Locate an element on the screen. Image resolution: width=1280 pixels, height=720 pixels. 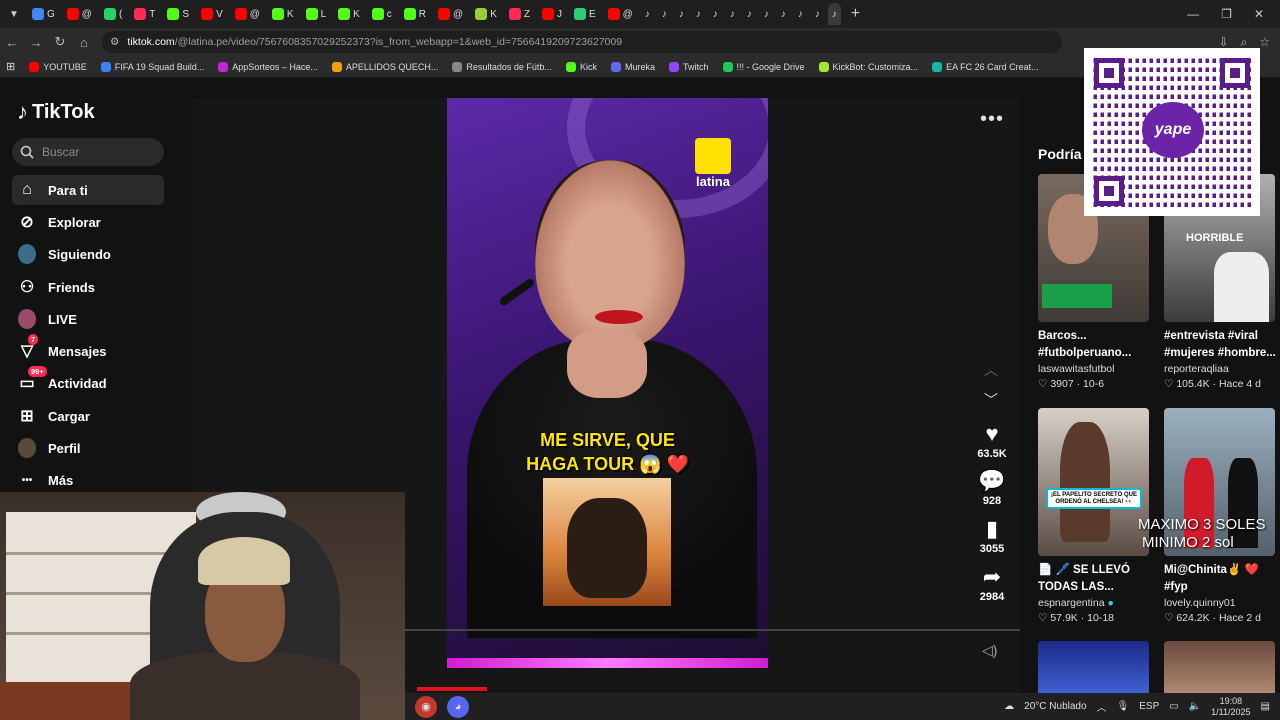
search-input is located at coordinates (97, 152).